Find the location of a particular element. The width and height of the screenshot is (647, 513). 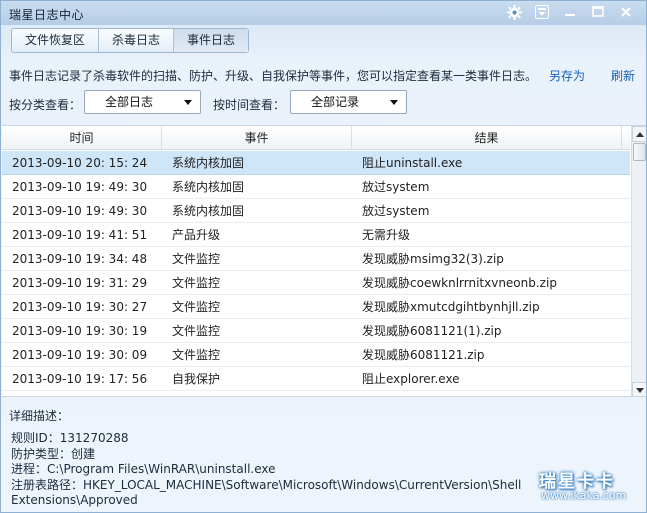

dropdown-menu-icon is located at coordinates (542, 12).